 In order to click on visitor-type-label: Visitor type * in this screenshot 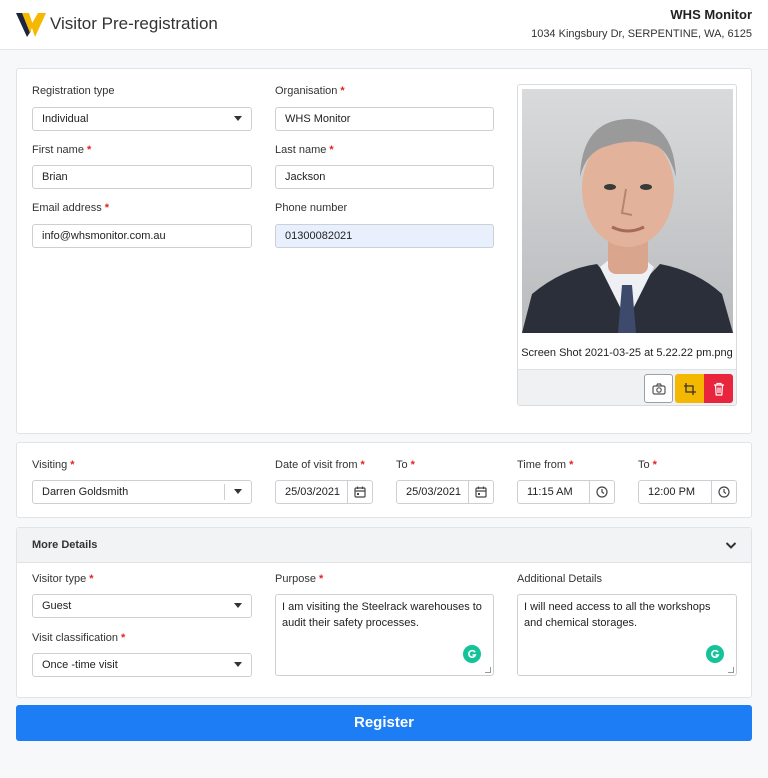, I will do `click(63, 579)`.